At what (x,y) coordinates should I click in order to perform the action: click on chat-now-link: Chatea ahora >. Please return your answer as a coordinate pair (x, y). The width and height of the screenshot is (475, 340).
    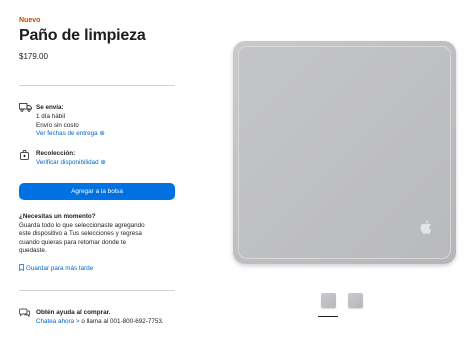
    Looking at the image, I should click on (58, 321).